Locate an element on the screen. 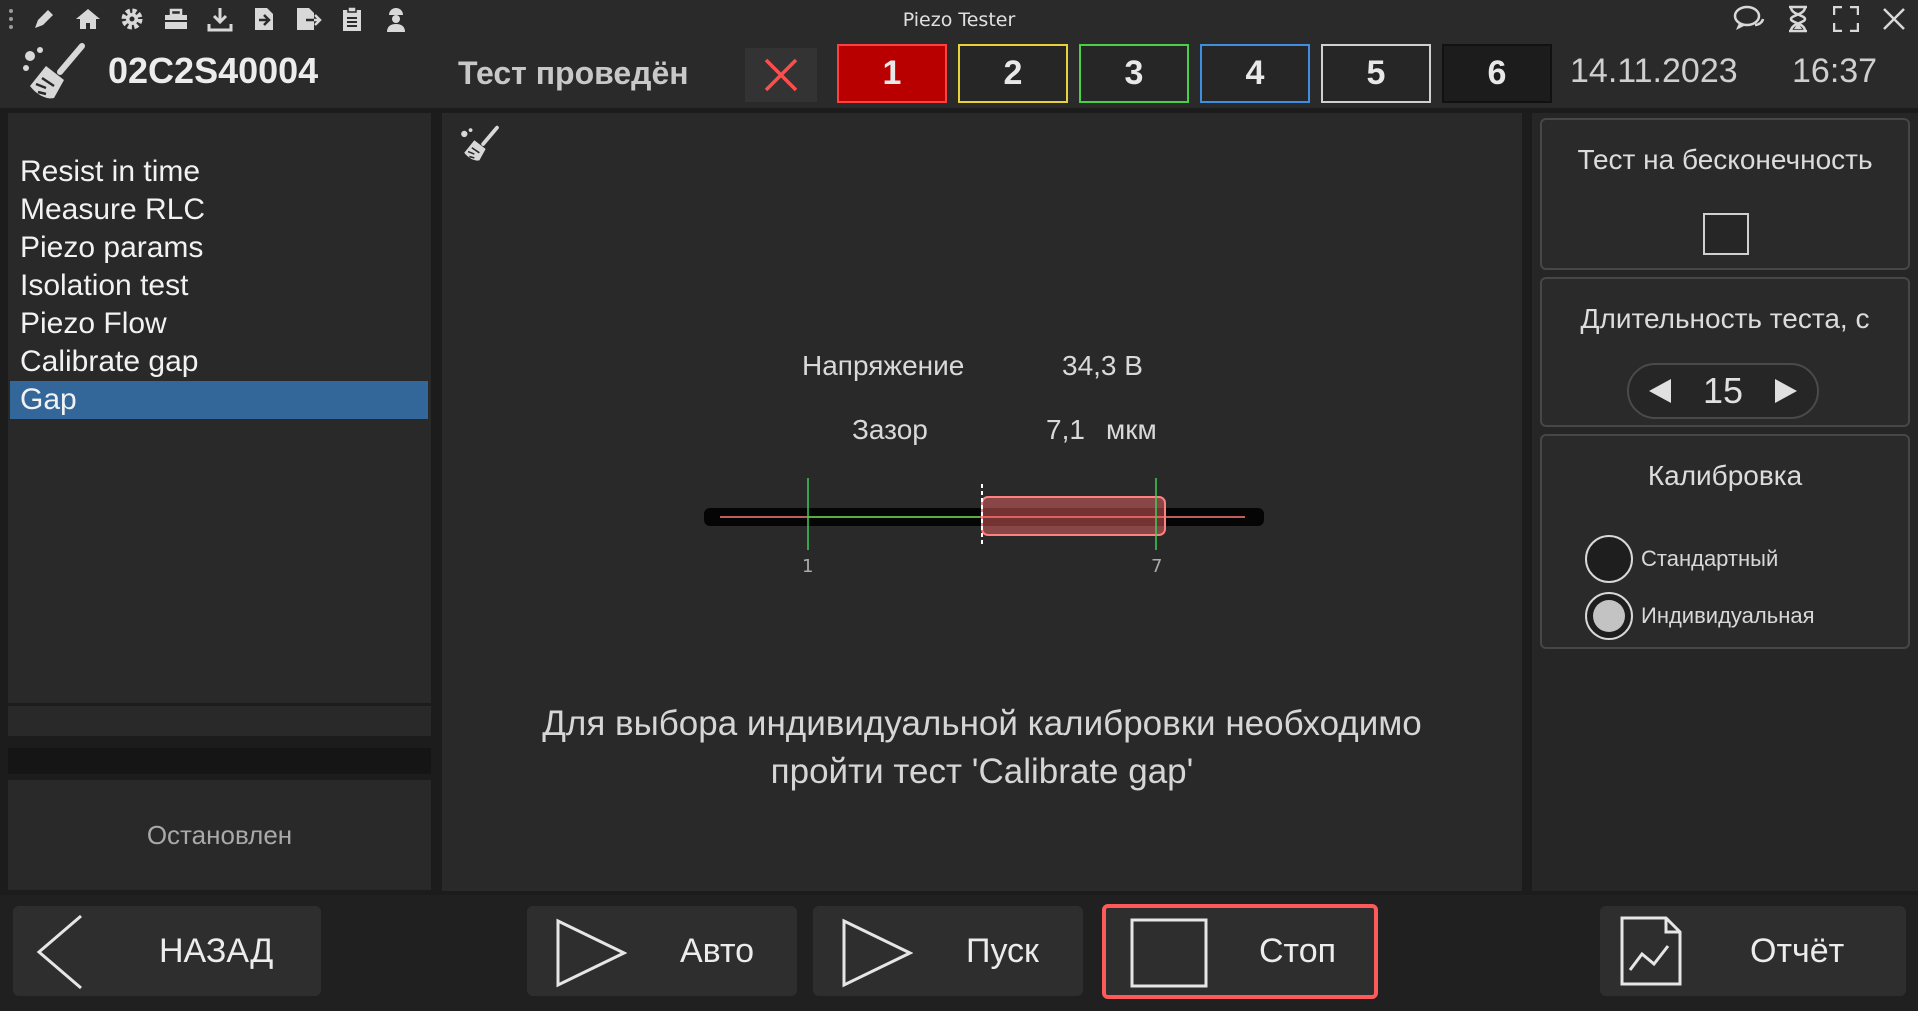  radio-selected-dot is located at coordinates (1609, 616).